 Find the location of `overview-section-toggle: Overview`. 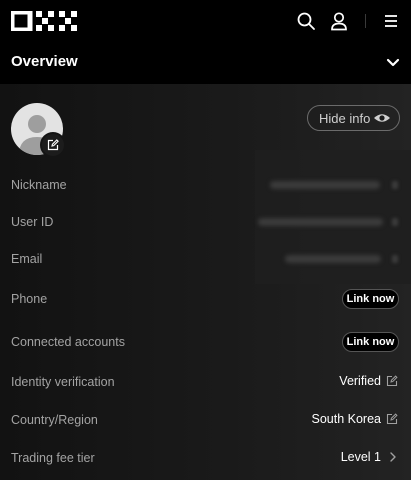

overview-section-toggle: Overview is located at coordinates (205, 63).